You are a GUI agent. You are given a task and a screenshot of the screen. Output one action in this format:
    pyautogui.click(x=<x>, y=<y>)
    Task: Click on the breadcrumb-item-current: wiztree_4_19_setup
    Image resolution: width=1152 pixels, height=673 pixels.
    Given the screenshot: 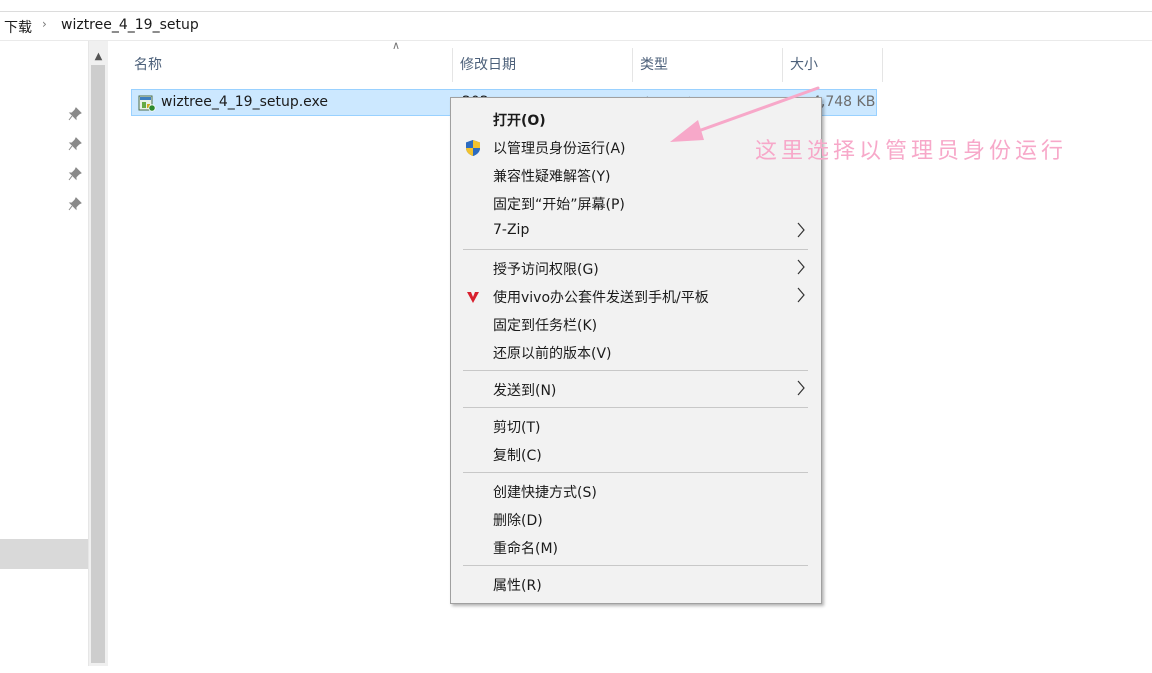 What is the action you would take?
    pyautogui.click(x=130, y=25)
    